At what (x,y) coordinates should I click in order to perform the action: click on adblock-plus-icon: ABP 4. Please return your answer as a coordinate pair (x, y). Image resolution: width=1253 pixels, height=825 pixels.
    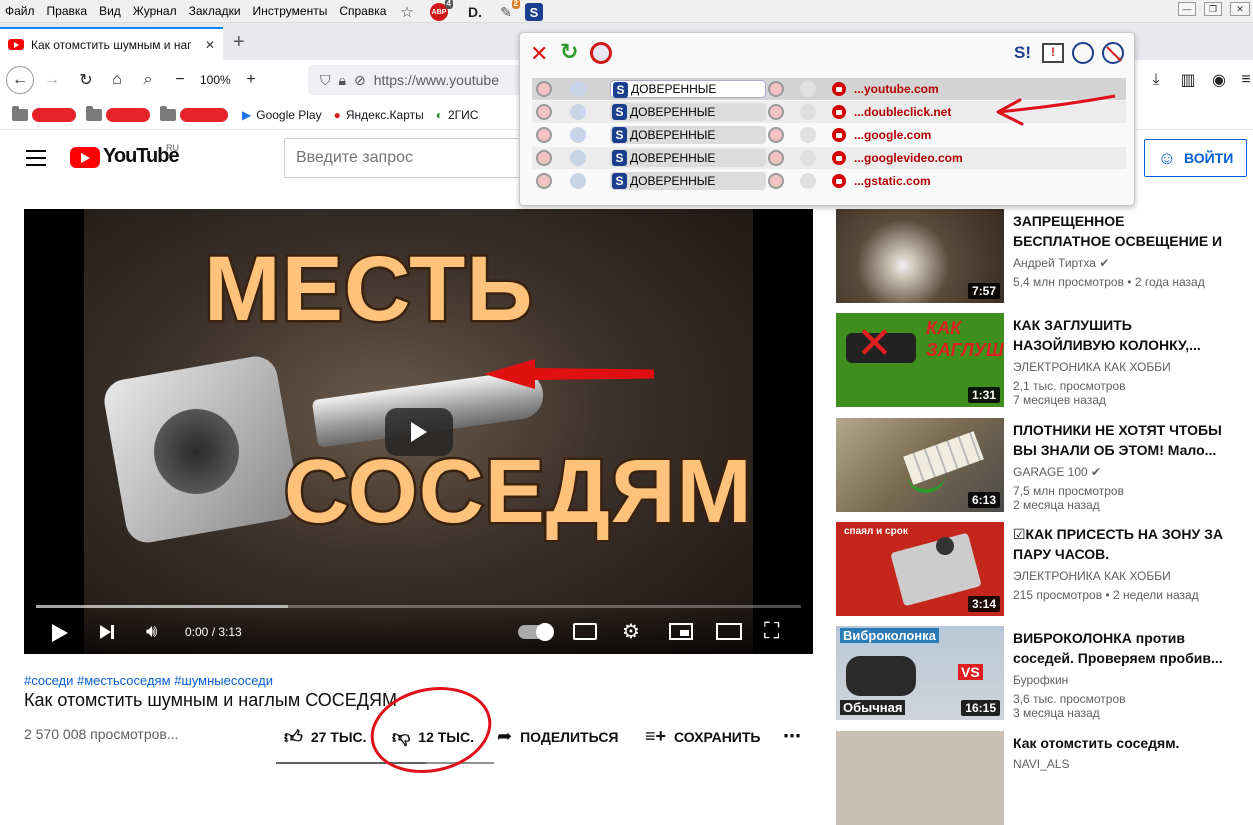
    Looking at the image, I should click on (441, 10).